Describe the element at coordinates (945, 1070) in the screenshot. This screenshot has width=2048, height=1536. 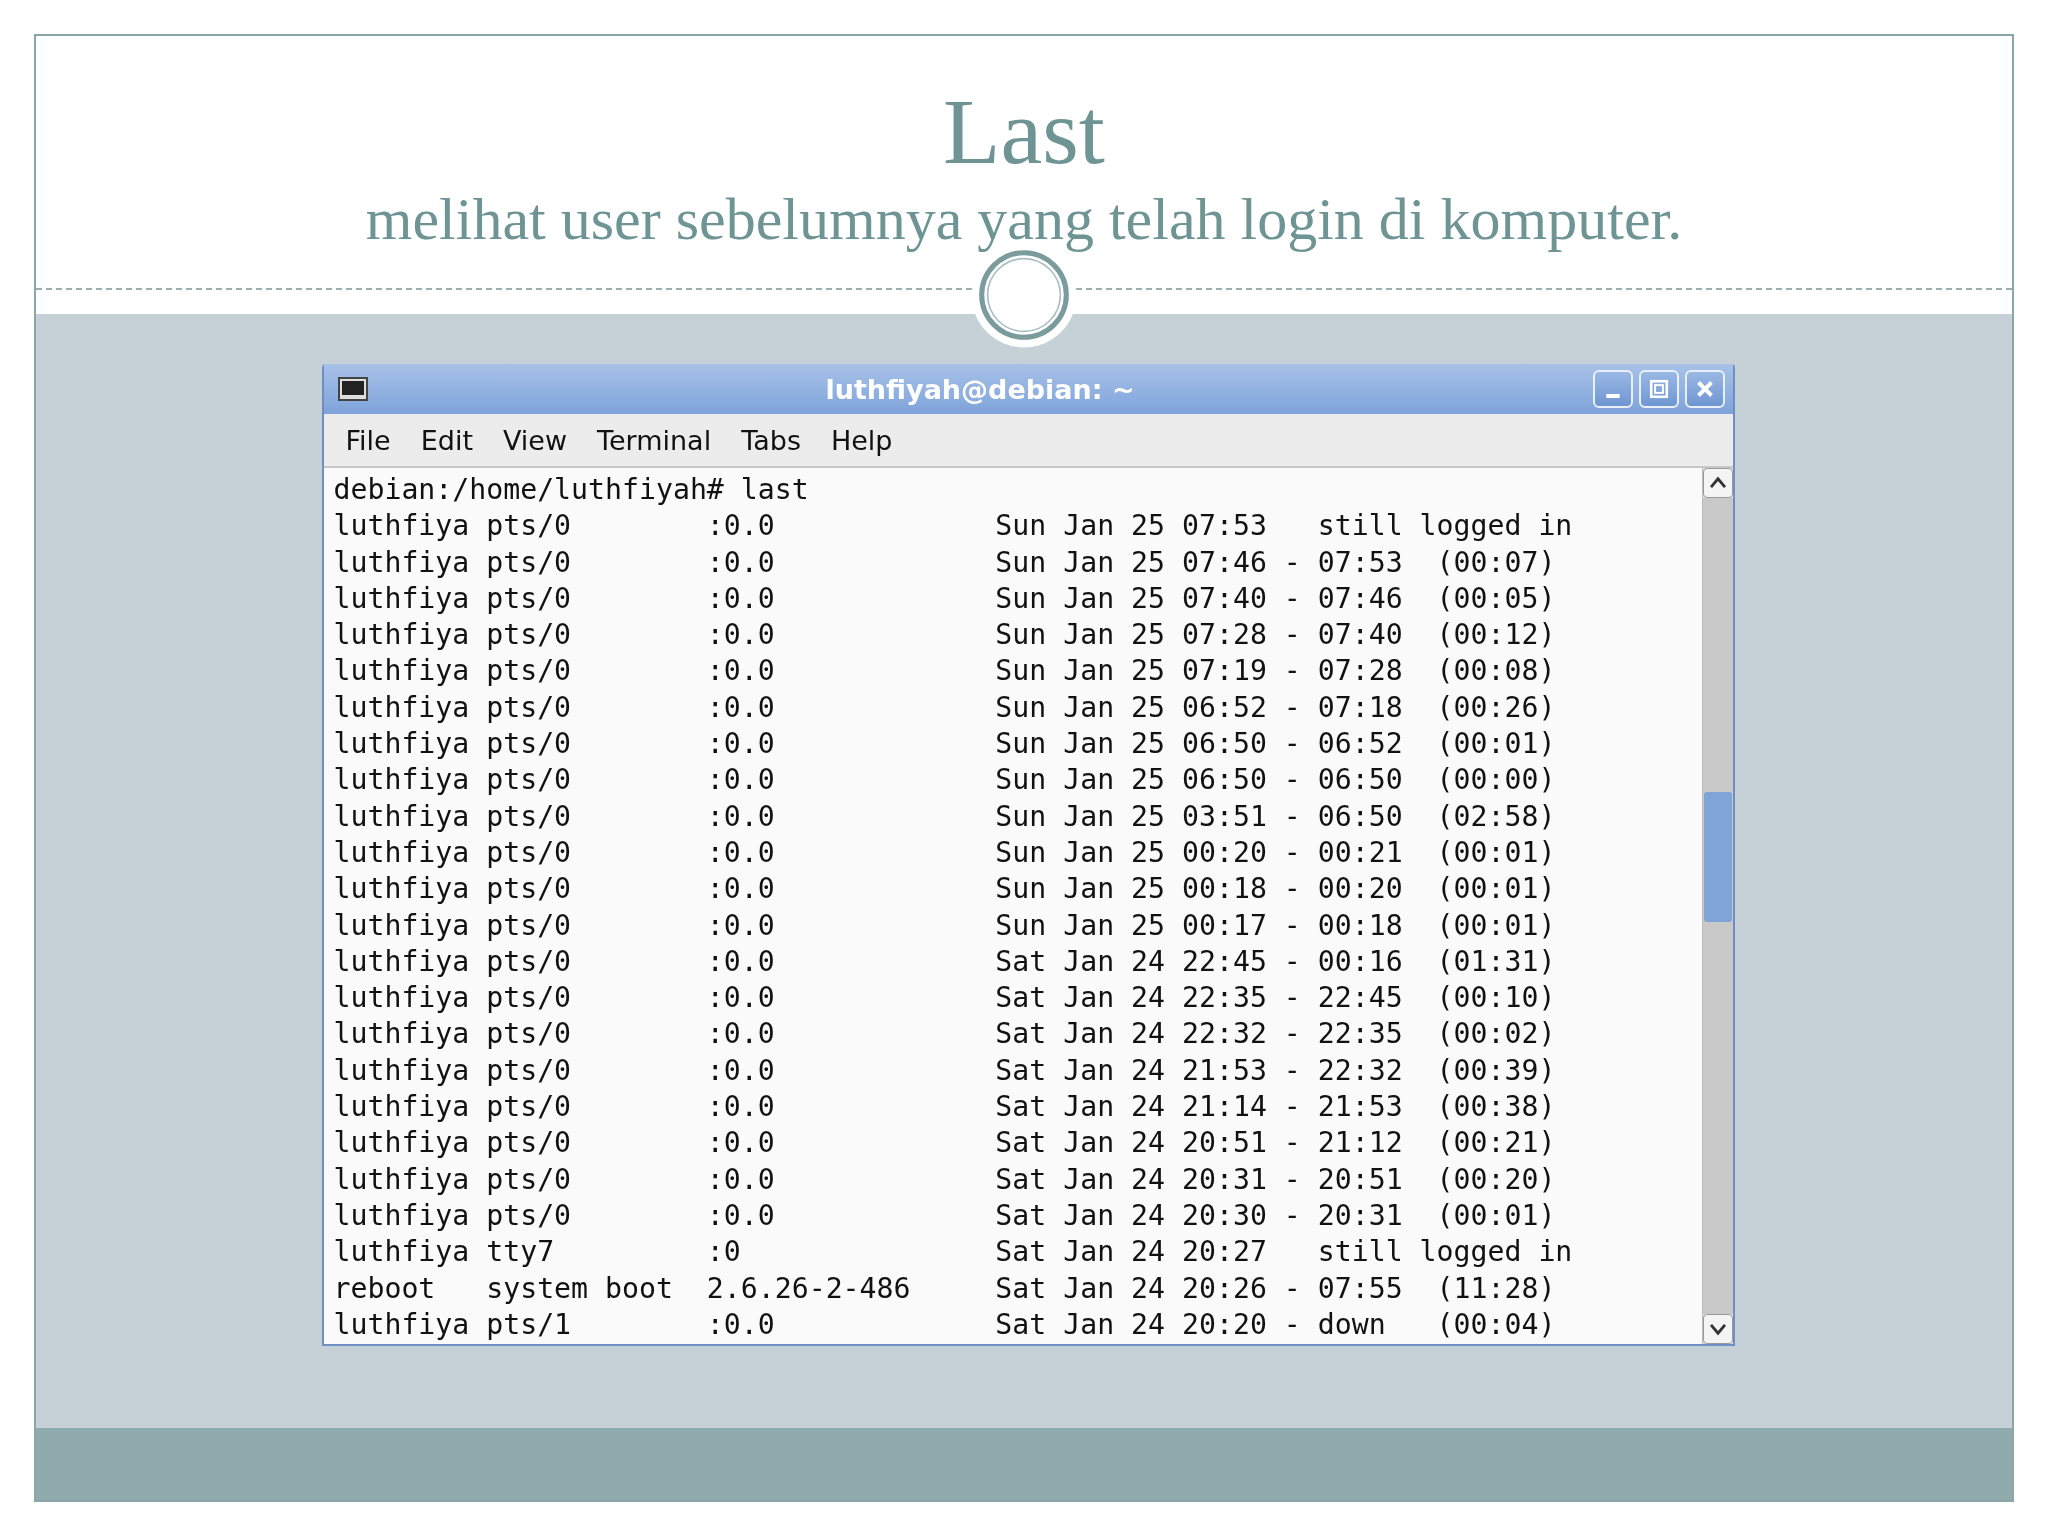
I see `terminal-line: luthfiya pts/0 :0.0 Sat Jan 24 21:53 - 22:32 (00:39)` at that location.